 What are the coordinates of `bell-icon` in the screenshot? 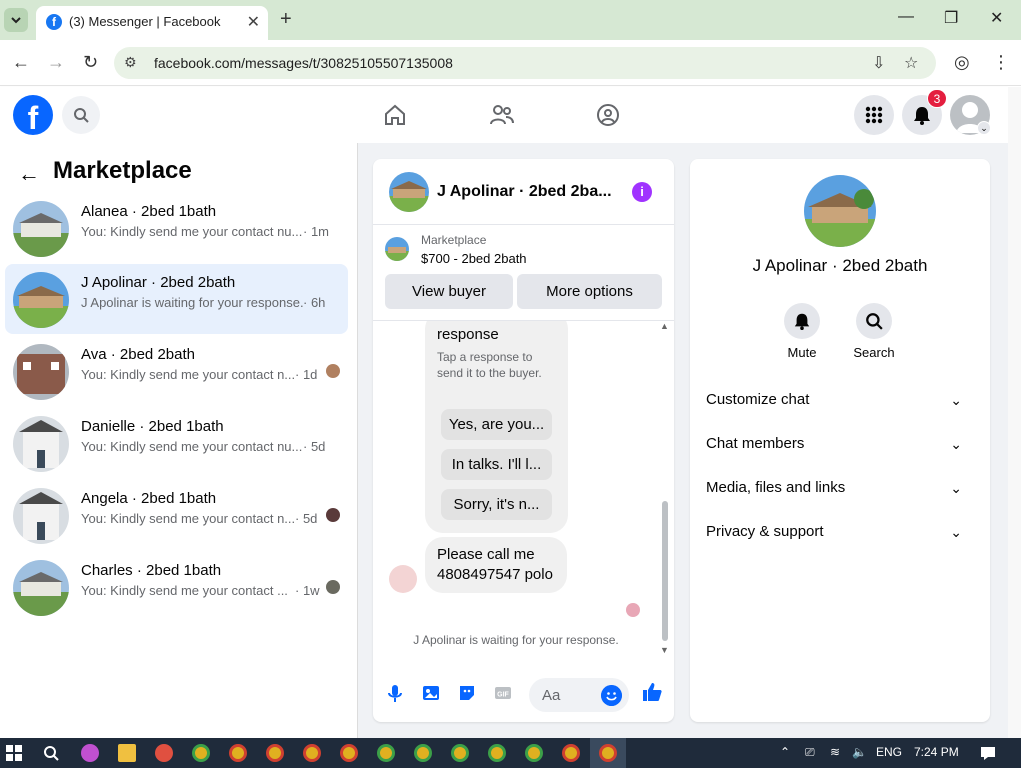 It's located at (802, 321).